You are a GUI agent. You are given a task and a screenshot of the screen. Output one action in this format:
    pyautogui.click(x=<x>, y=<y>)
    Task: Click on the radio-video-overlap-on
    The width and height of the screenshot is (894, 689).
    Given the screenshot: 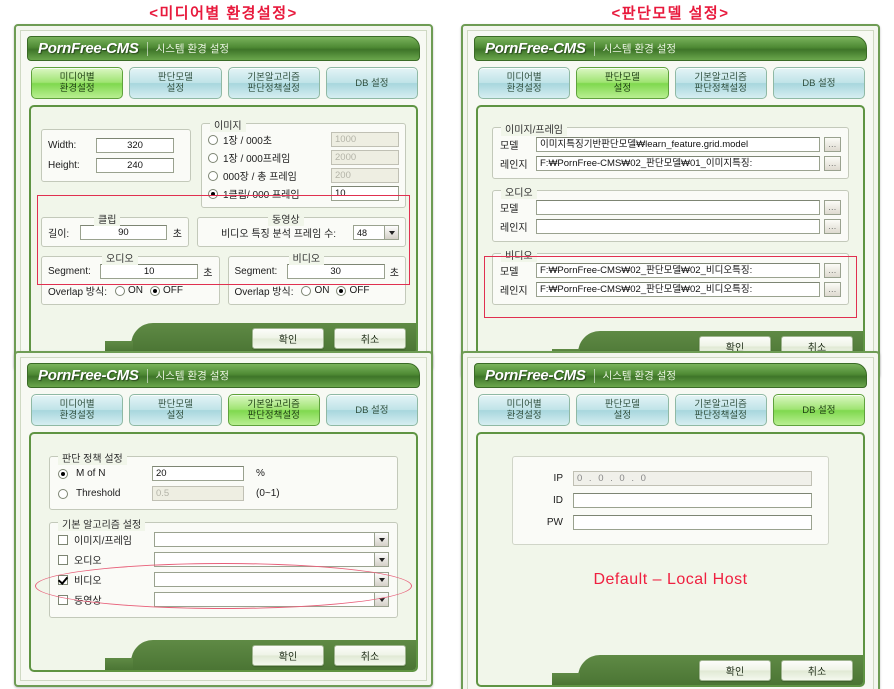 What is the action you would take?
    pyautogui.click(x=306, y=290)
    